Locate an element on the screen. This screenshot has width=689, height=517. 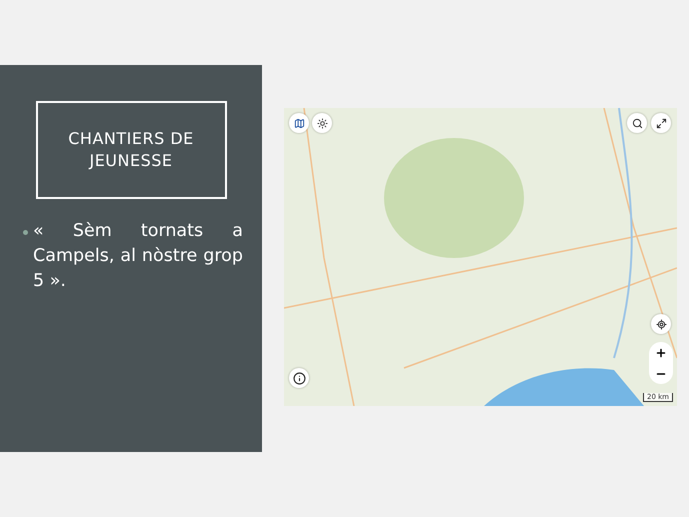
search-icon is located at coordinates (637, 123).